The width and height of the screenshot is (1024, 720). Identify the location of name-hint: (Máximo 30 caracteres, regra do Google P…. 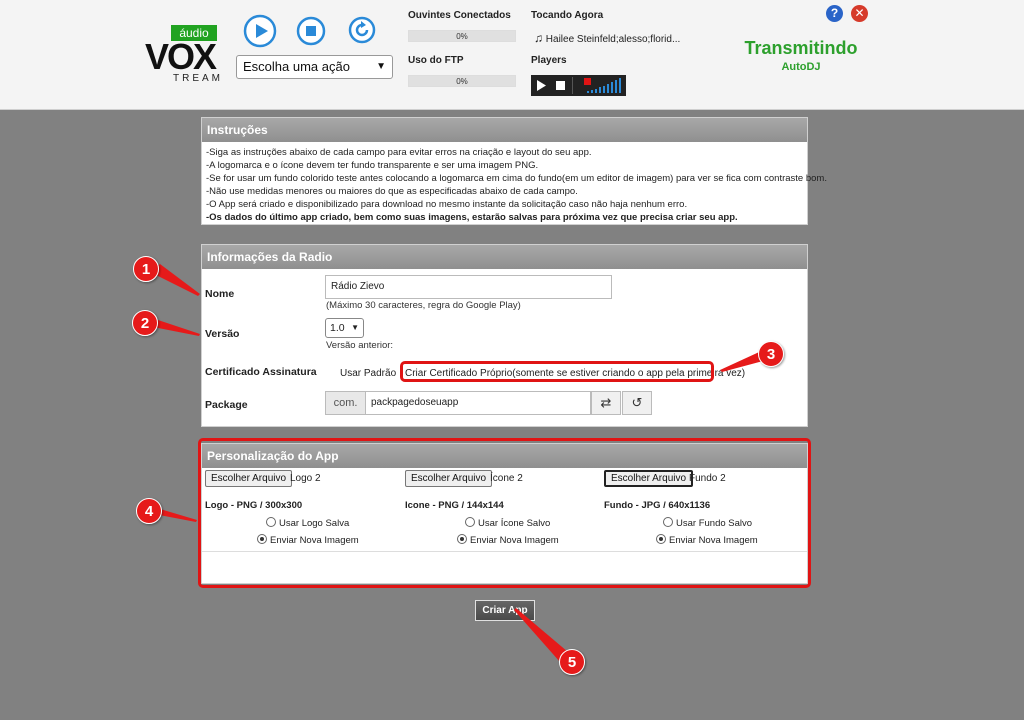
(423, 305).